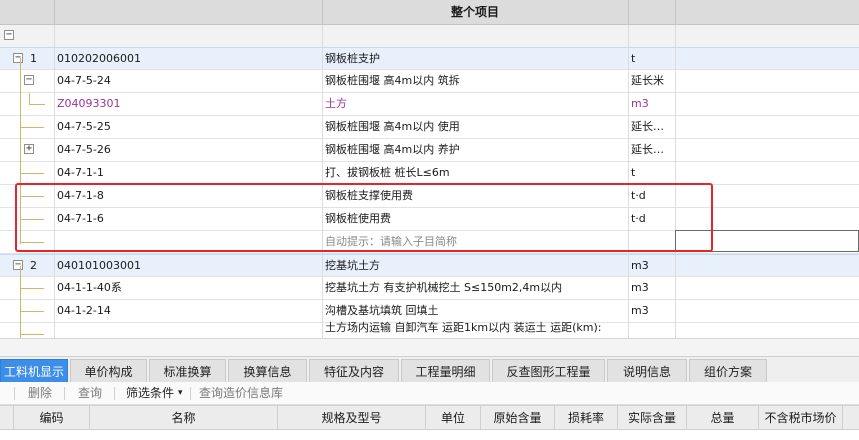  Describe the element at coordinates (475, 173) in the screenshot. I see `row-name: 打、拔钢板桩 桩长L≤6m` at that location.